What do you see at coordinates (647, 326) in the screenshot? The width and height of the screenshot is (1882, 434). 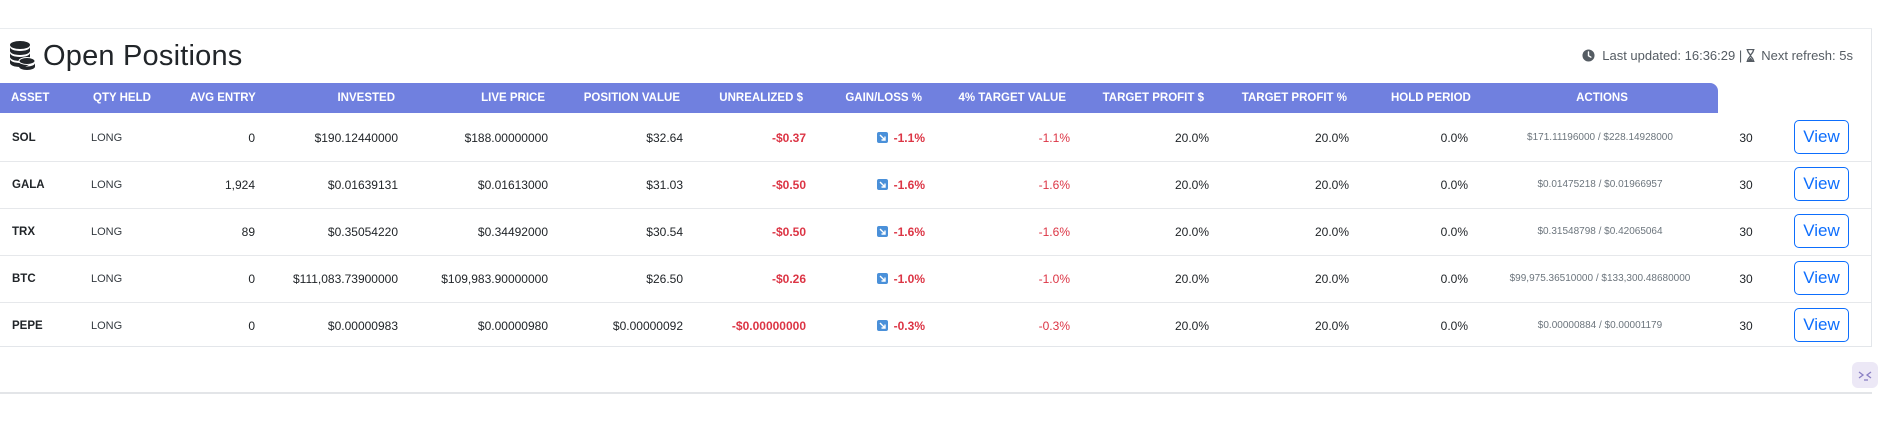 I see `position-value: $0.00000092` at bounding box center [647, 326].